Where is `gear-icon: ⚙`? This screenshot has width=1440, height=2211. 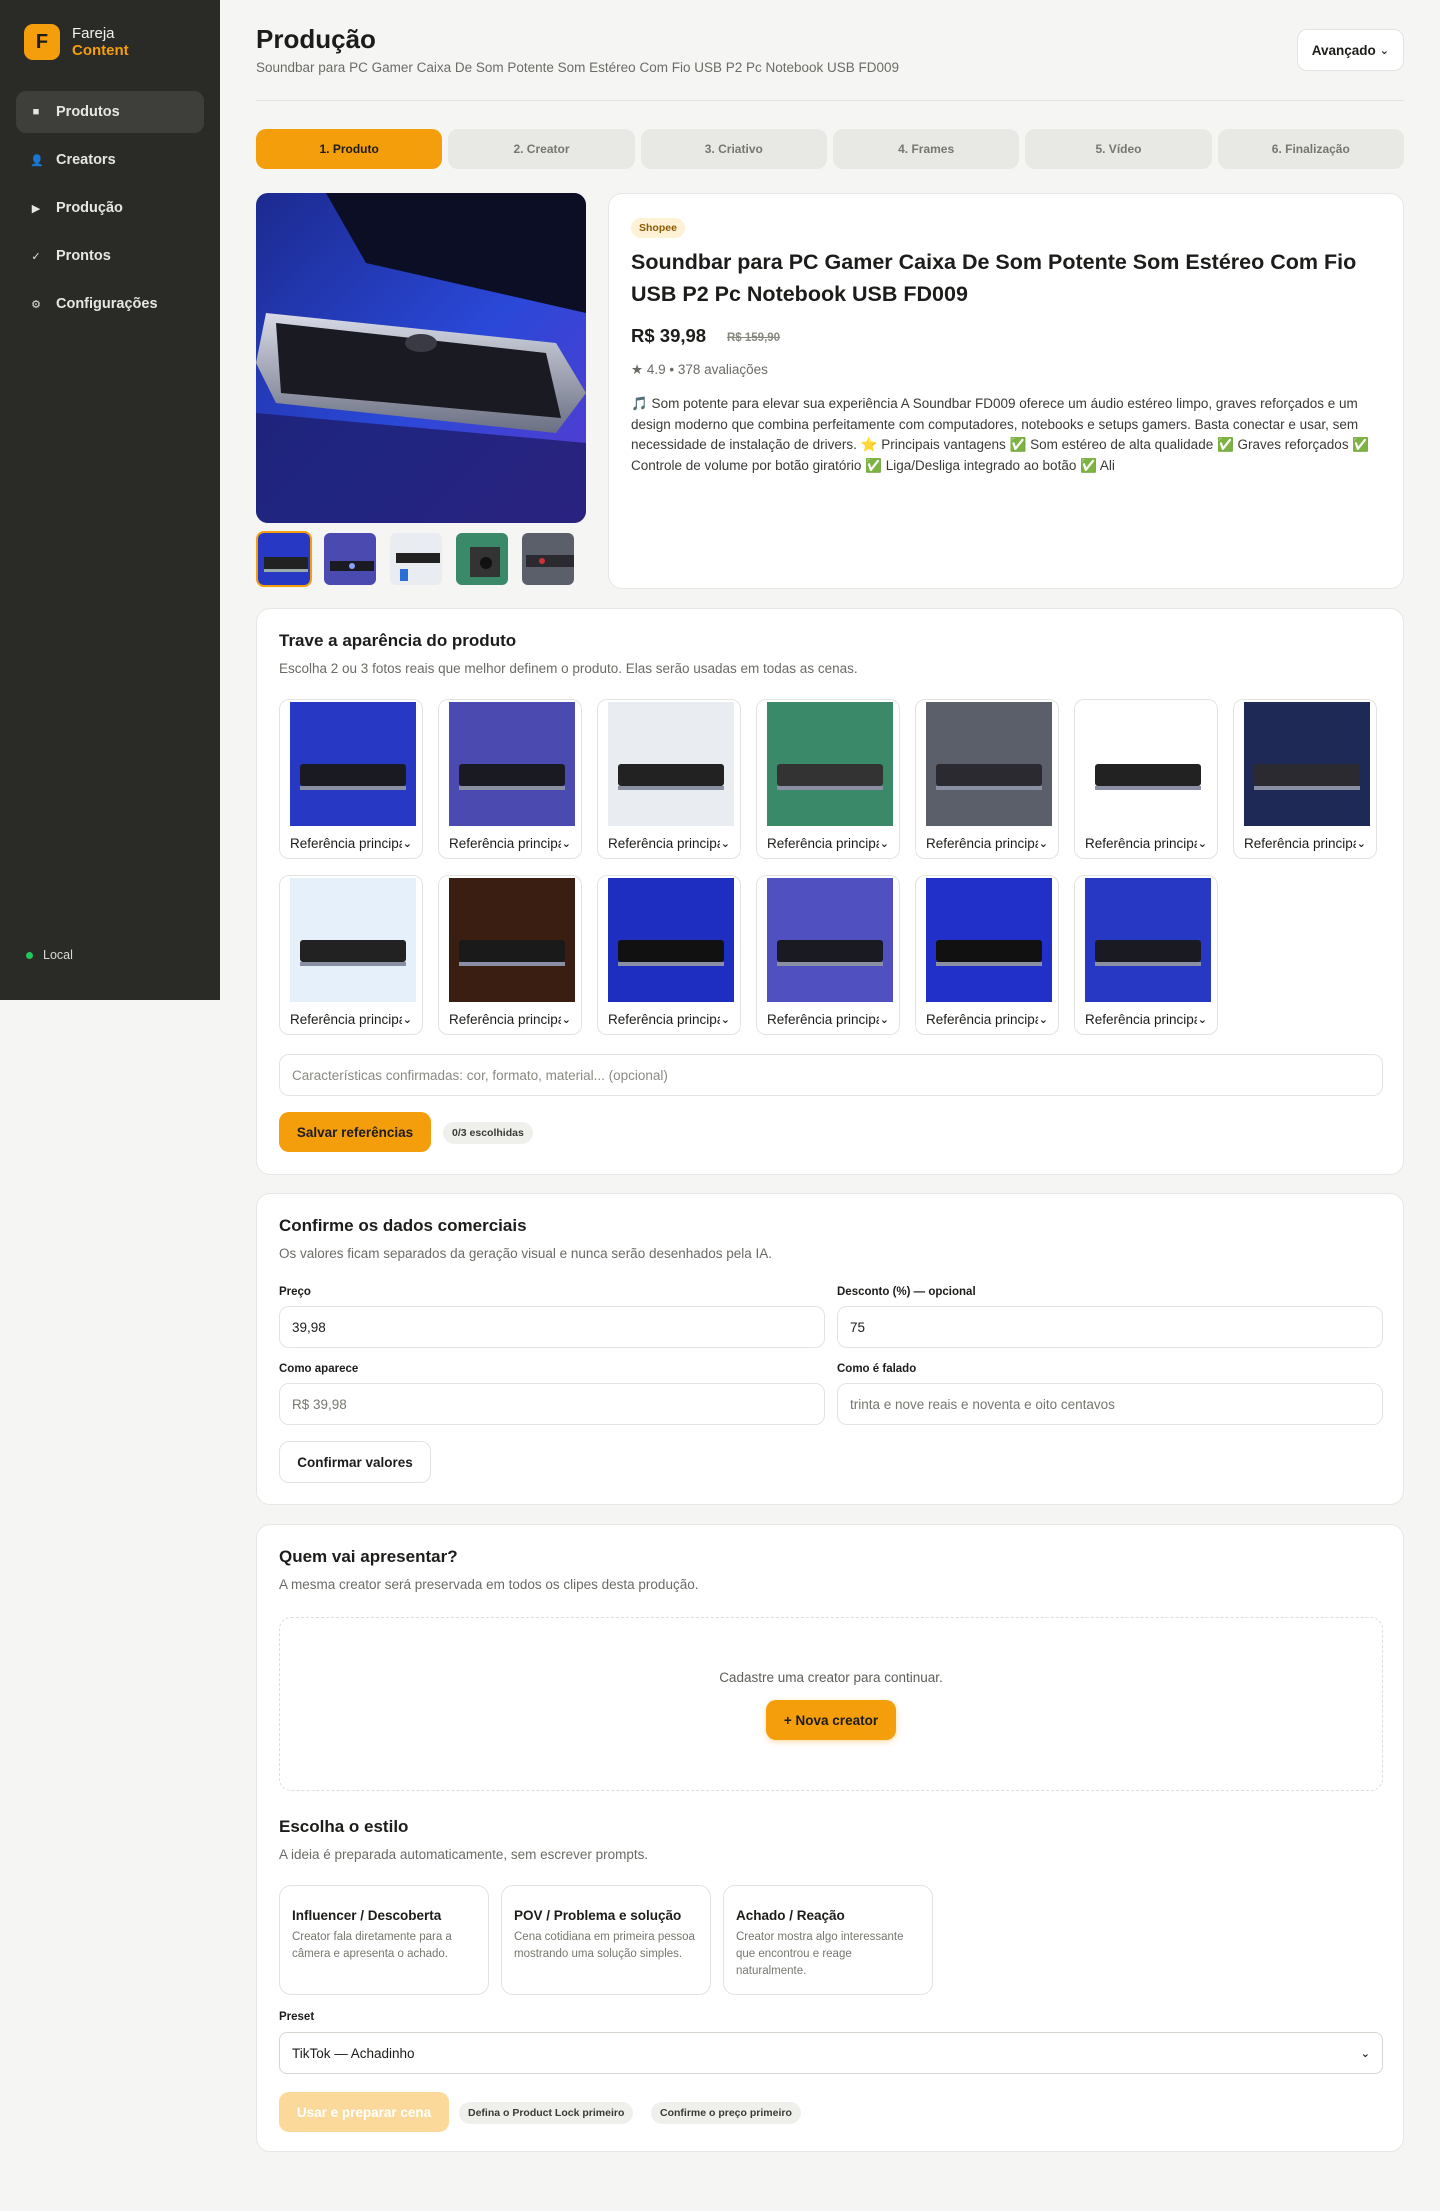
gear-icon: ⚙ is located at coordinates (36, 304).